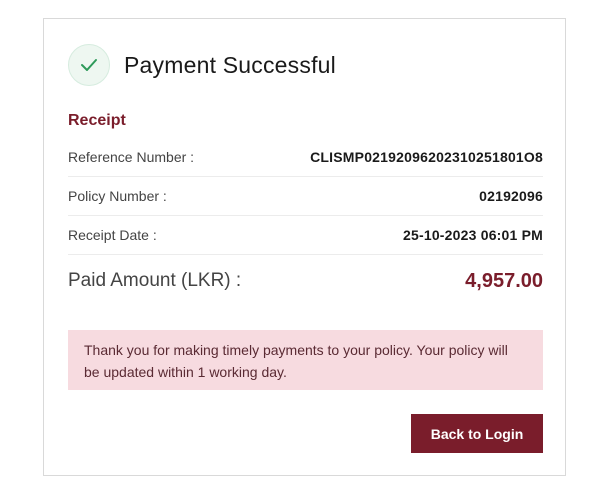 This screenshot has width=604, height=500. Describe the element at coordinates (112, 235) in the screenshot. I see `receipt-date-label: Receipt Date :` at that location.